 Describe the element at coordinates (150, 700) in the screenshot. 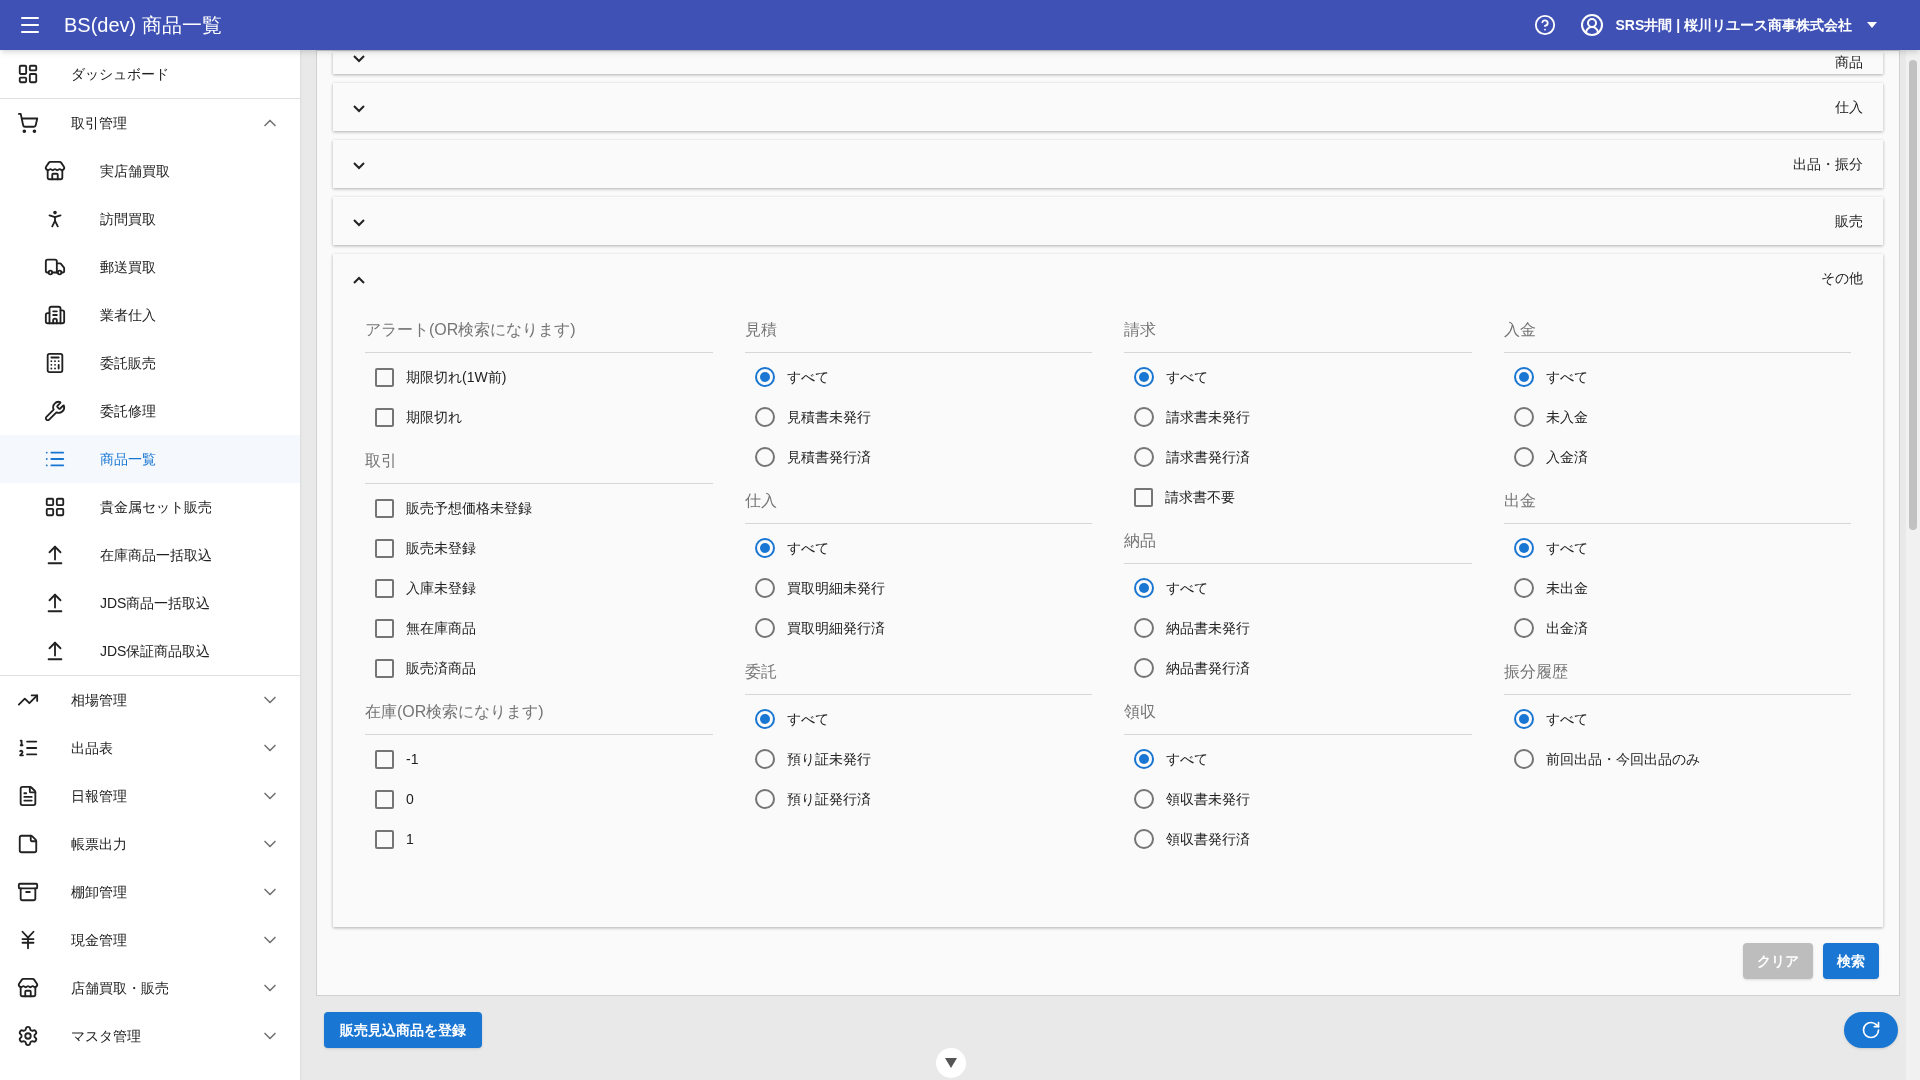

I see `nav-item: 相場管理` at that location.